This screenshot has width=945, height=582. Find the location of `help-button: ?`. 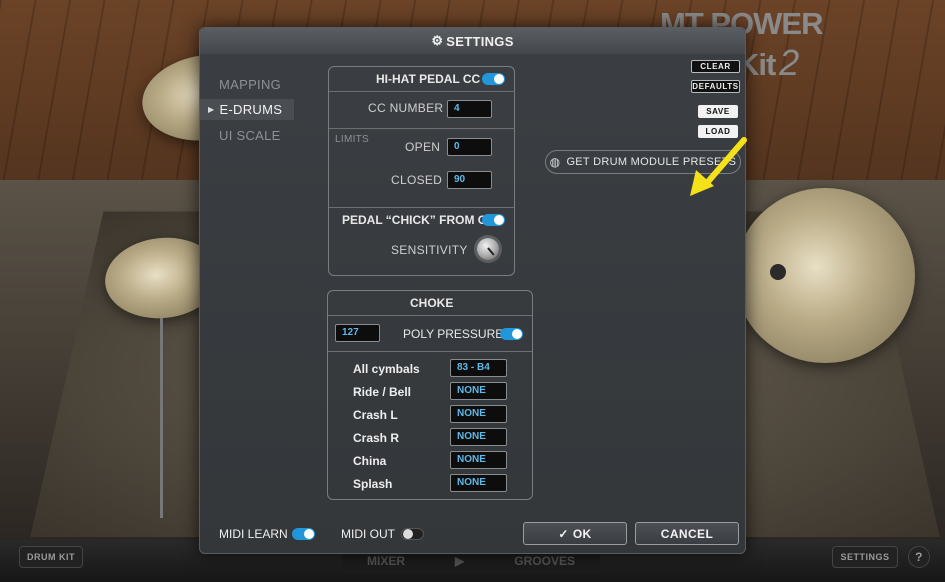

help-button: ? is located at coordinates (919, 557).